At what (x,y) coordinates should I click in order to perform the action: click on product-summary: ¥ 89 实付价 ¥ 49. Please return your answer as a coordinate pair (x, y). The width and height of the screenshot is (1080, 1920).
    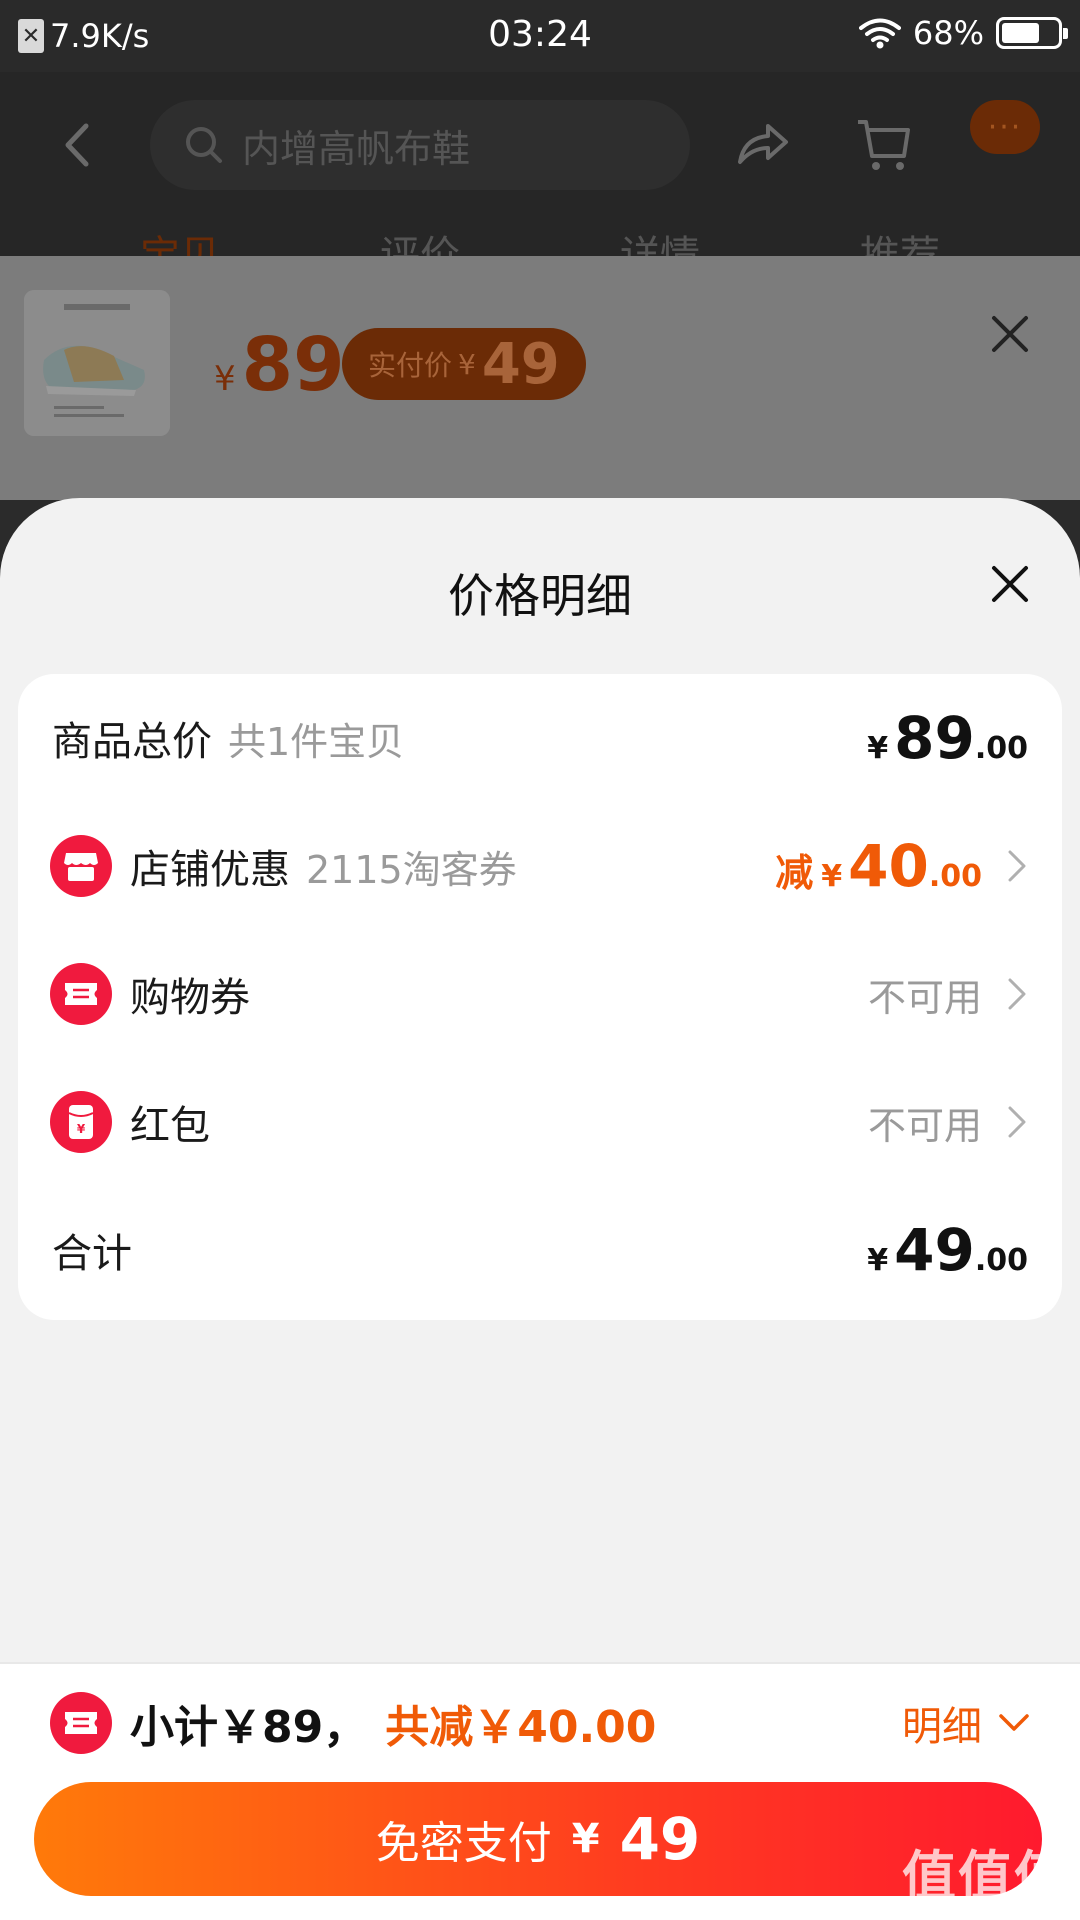
    Looking at the image, I should click on (540, 378).